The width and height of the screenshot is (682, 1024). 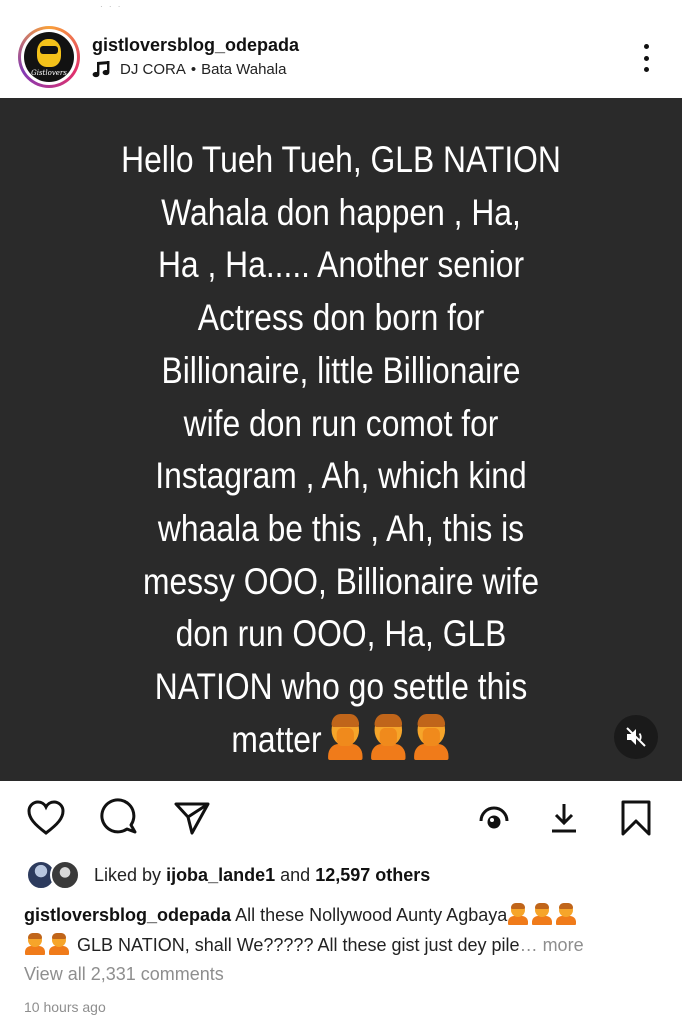 What do you see at coordinates (46, 818) in the screenshot?
I see `heart-icon` at bounding box center [46, 818].